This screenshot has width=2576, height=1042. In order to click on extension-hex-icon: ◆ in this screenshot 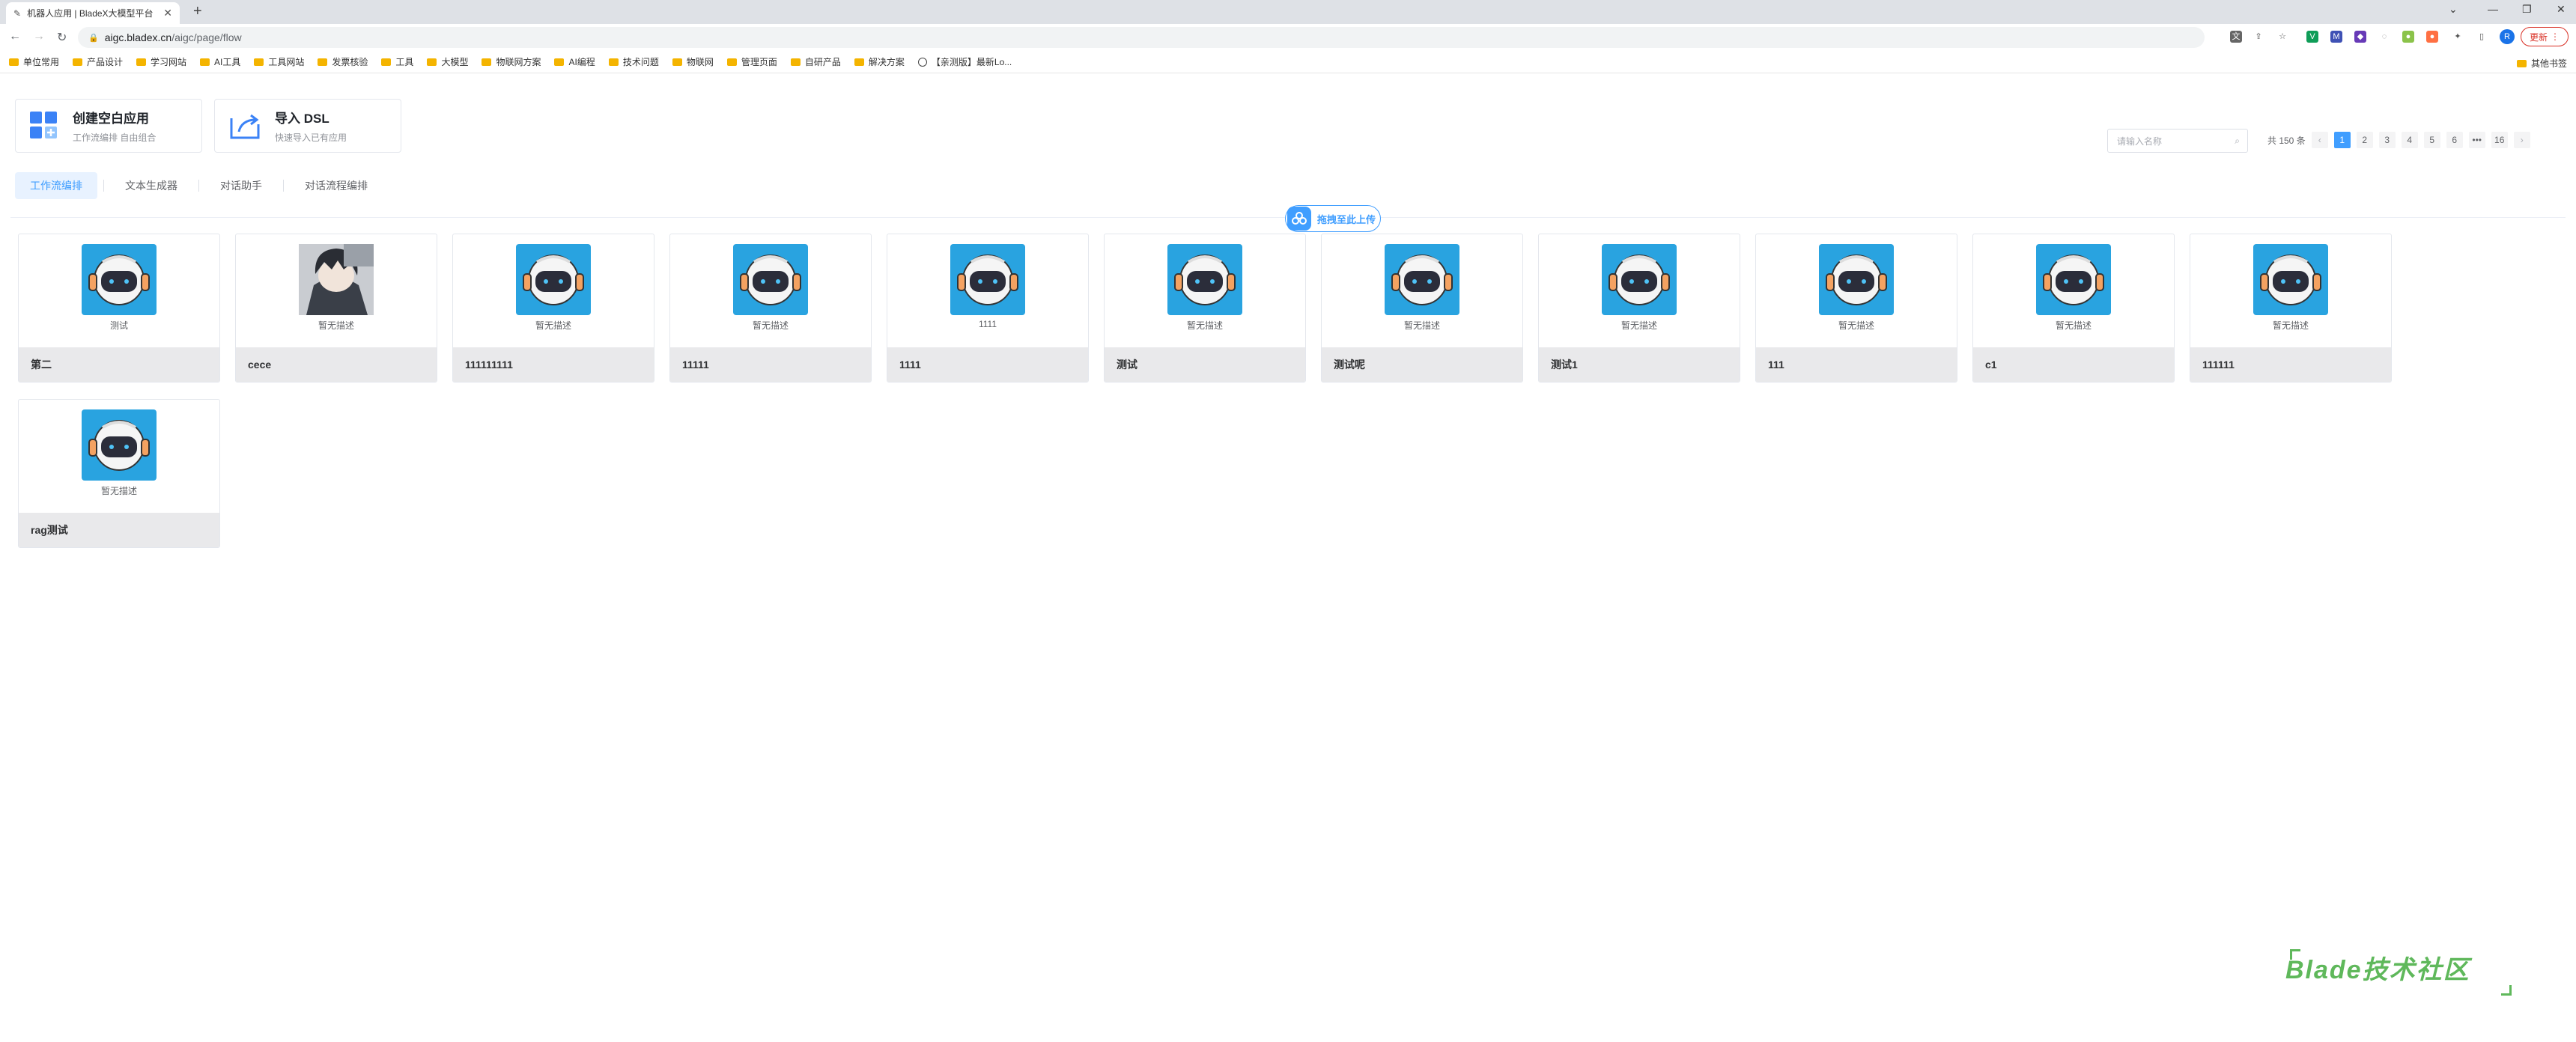, I will do `click(2360, 37)`.